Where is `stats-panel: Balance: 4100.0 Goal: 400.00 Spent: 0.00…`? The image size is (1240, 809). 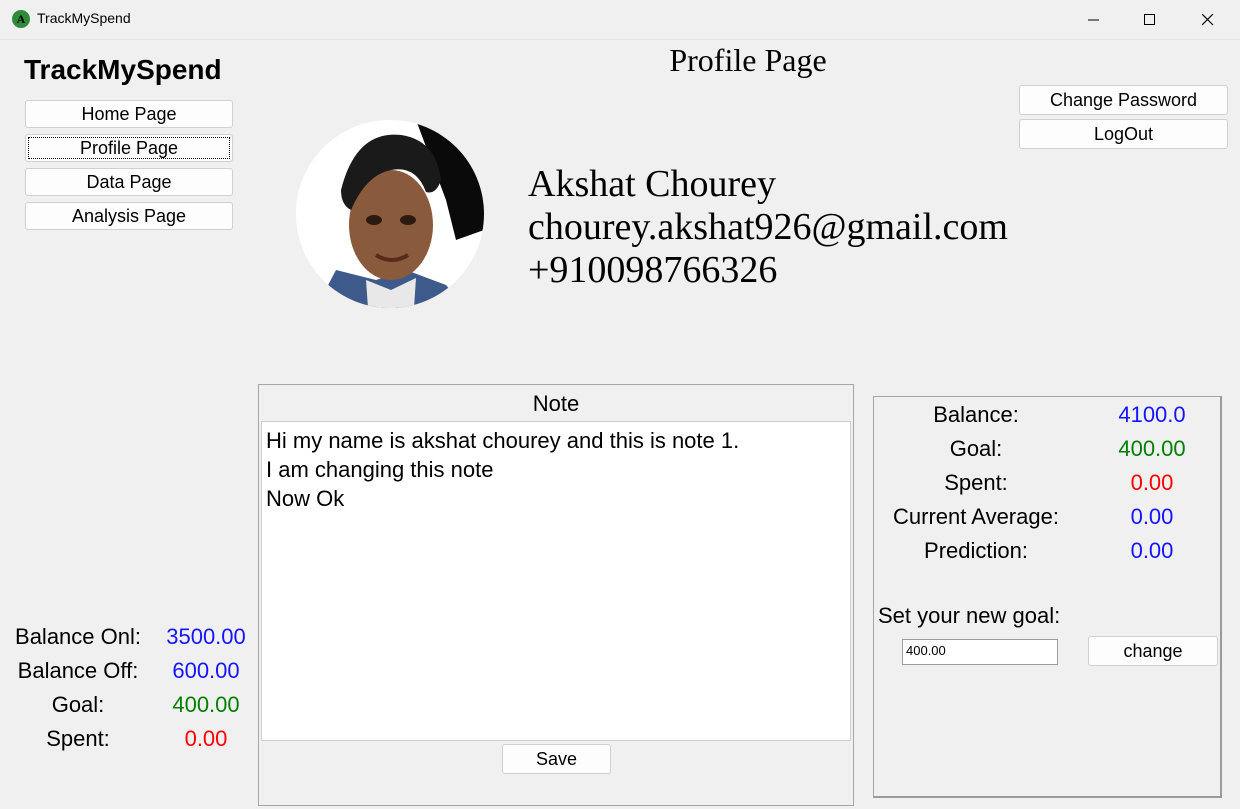
stats-panel: Balance: 4100.0 Goal: 400.00 Spent: 0.00… is located at coordinates (1047, 597).